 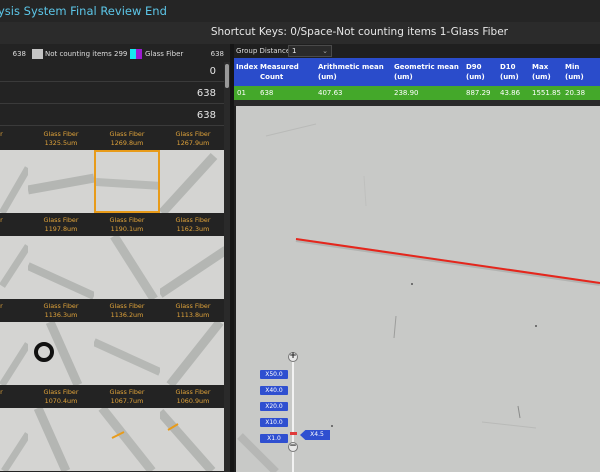 I want to click on col-geometric-mean: Geometric mean (um), so click(x=426, y=72).